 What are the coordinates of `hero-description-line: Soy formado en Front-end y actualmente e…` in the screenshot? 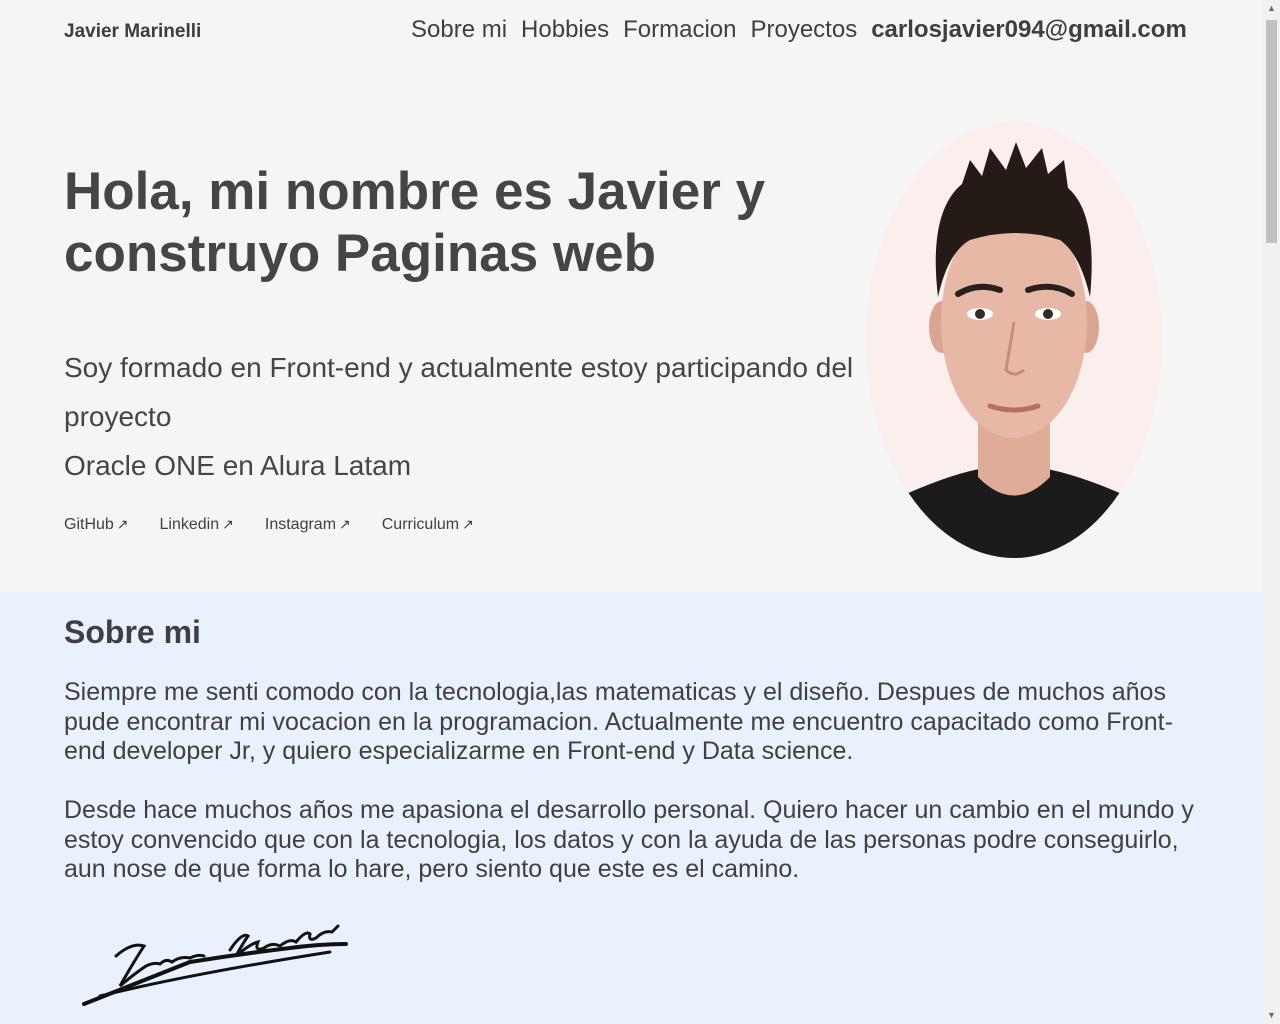 It's located at (459, 392).